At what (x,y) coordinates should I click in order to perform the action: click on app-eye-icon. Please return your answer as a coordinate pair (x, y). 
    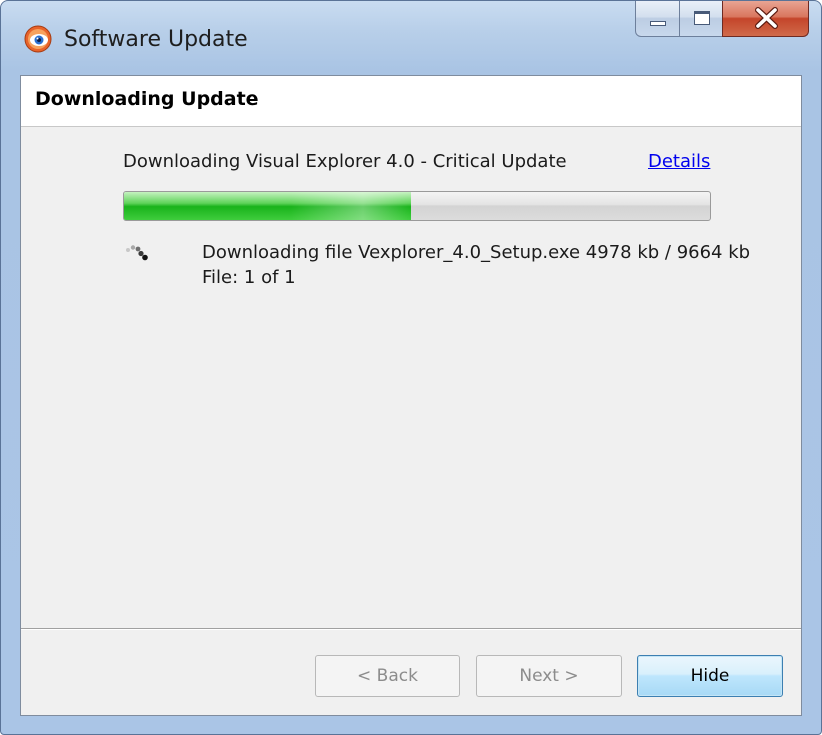
    Looking at the image, I should click on (38, 39).